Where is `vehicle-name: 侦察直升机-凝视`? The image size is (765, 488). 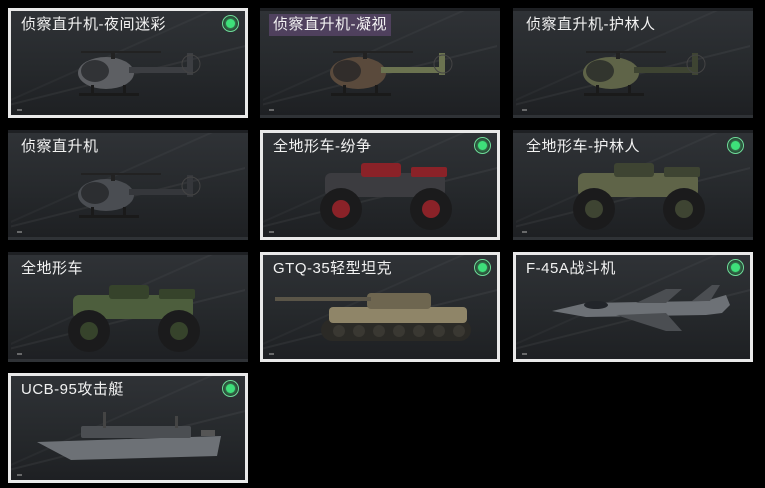
vehicle-name: 侦察直升机-凝视 is located at coordinates (330, 25).